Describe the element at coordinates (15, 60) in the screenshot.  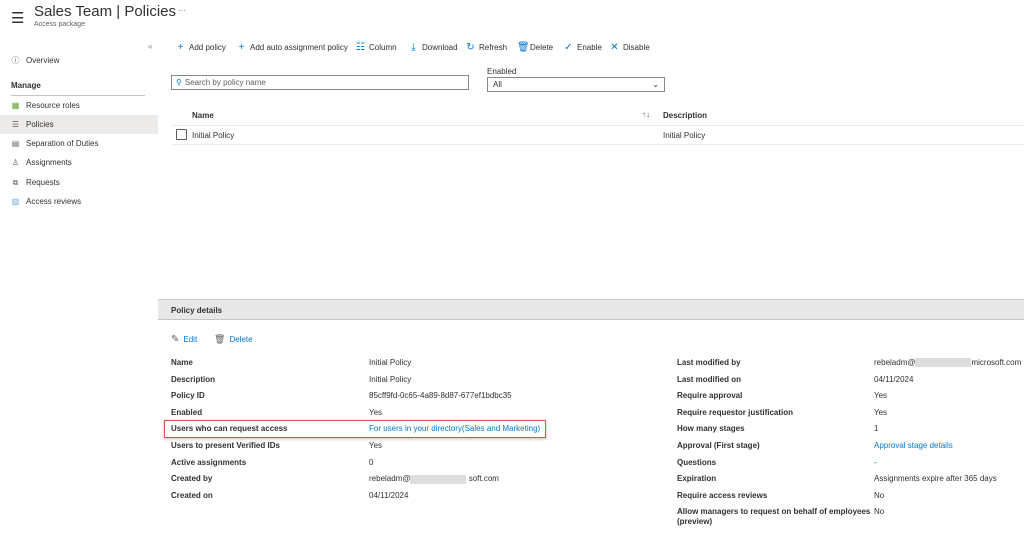
I see `info-icon: ⓘ` at that location.